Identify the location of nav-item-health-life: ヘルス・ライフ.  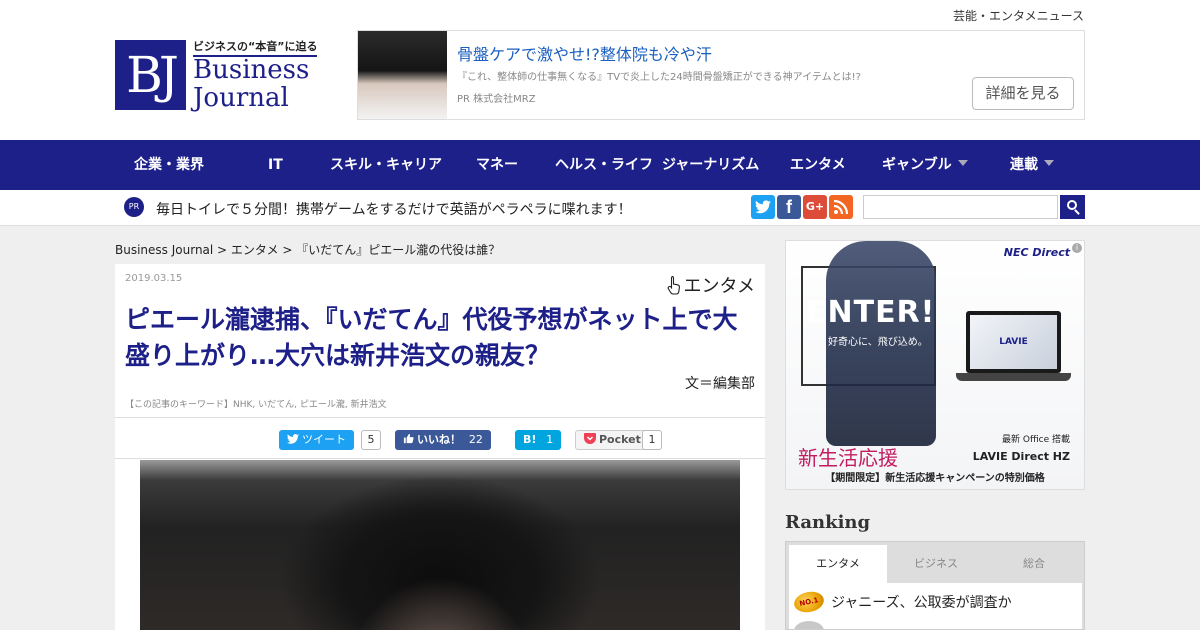
(604, 165).